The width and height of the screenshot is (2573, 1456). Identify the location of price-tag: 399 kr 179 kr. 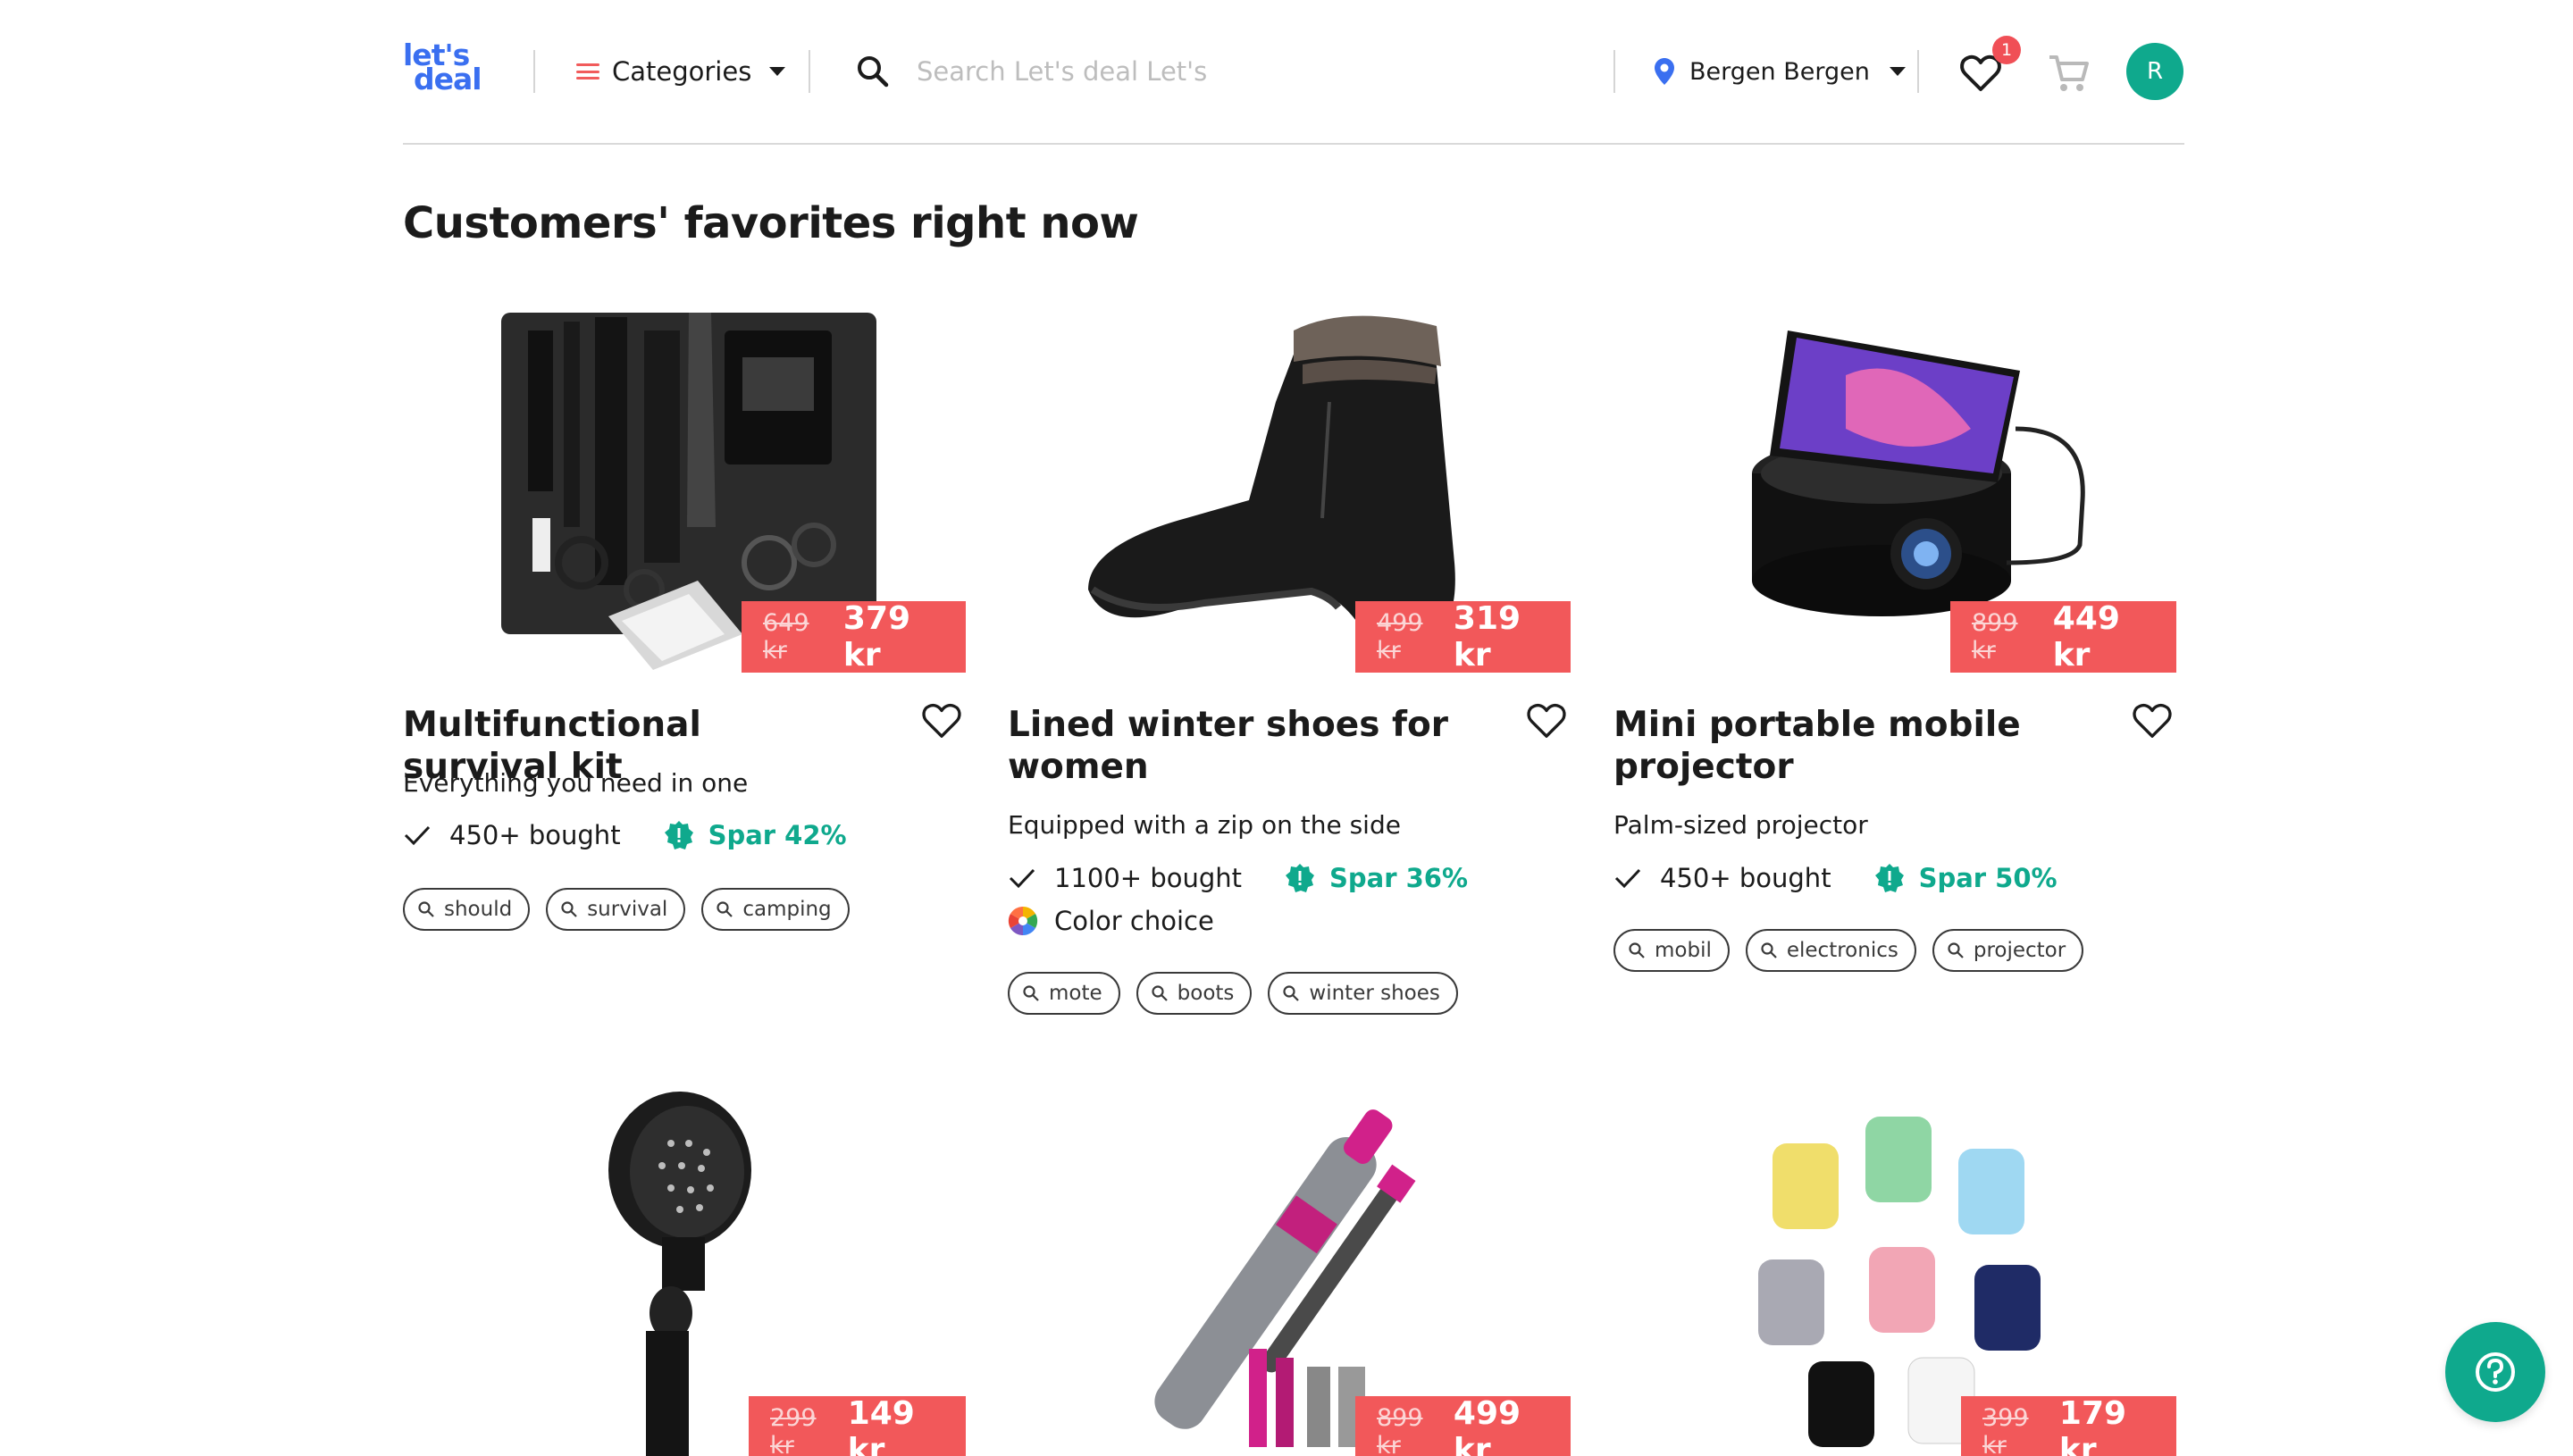
(2068, 1425).